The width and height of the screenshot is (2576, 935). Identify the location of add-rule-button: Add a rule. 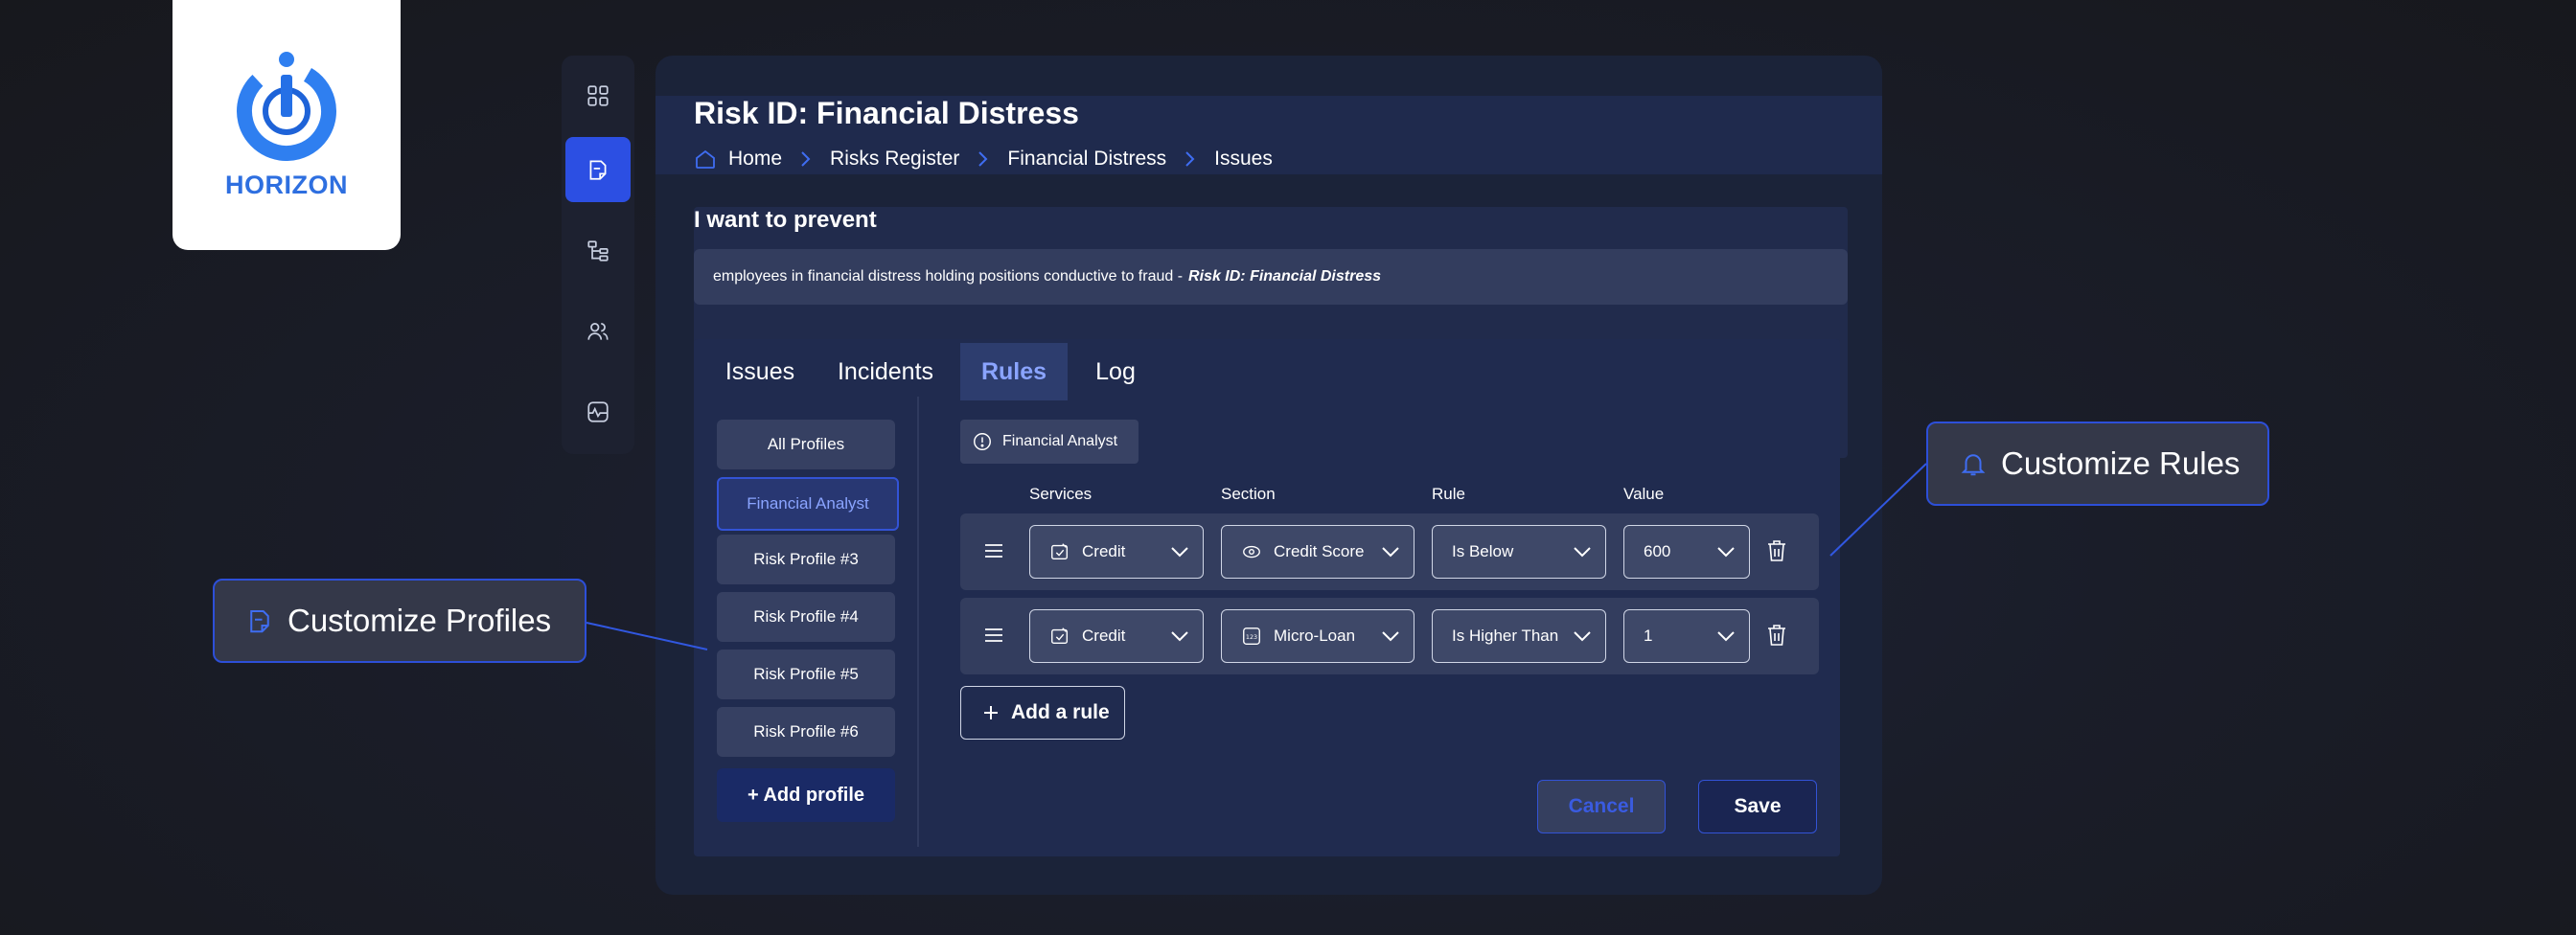
(1042, 713).